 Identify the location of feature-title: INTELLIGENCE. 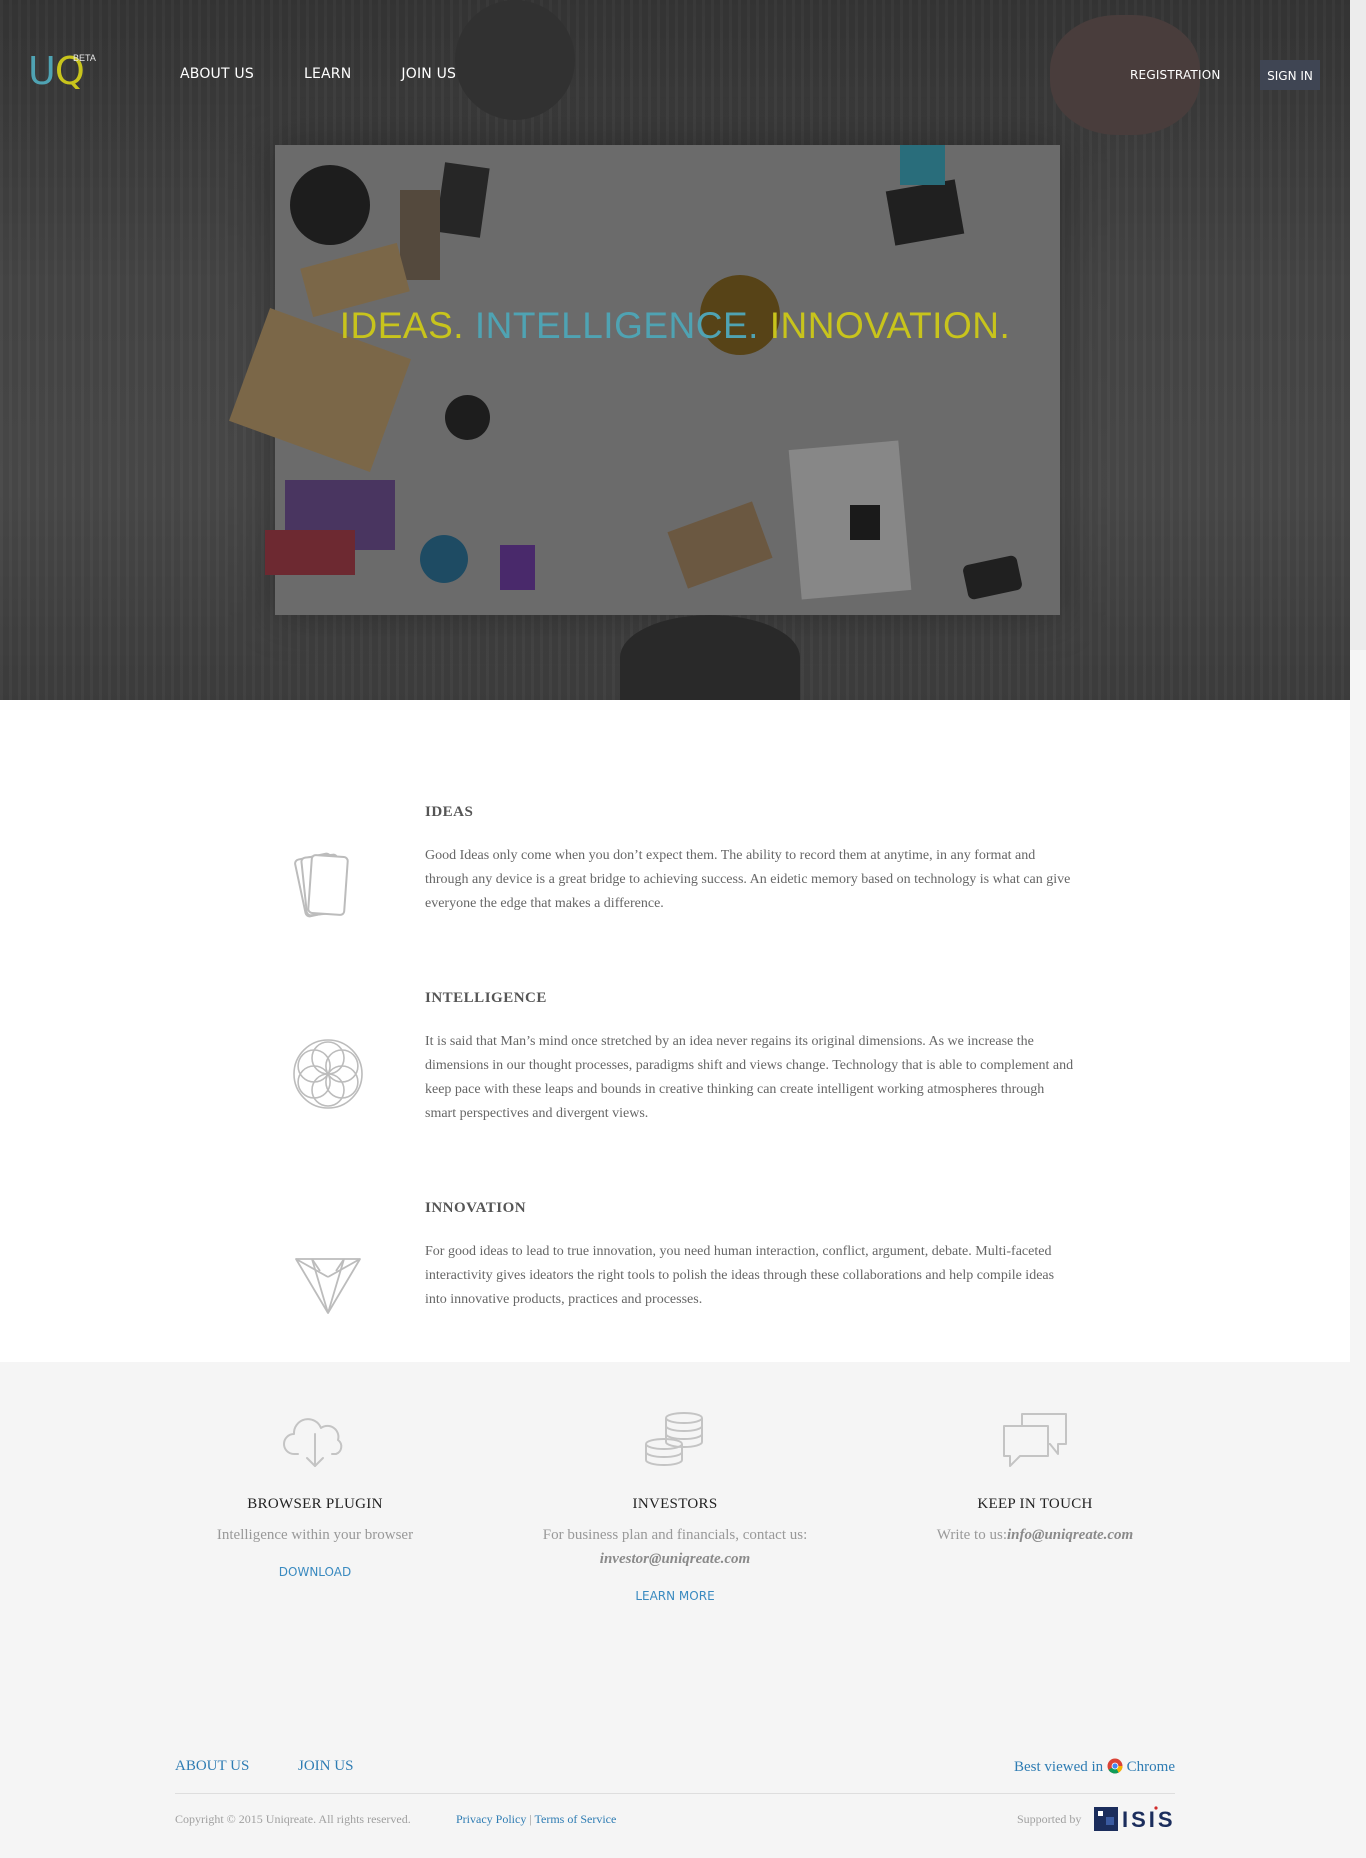
(486, 998).